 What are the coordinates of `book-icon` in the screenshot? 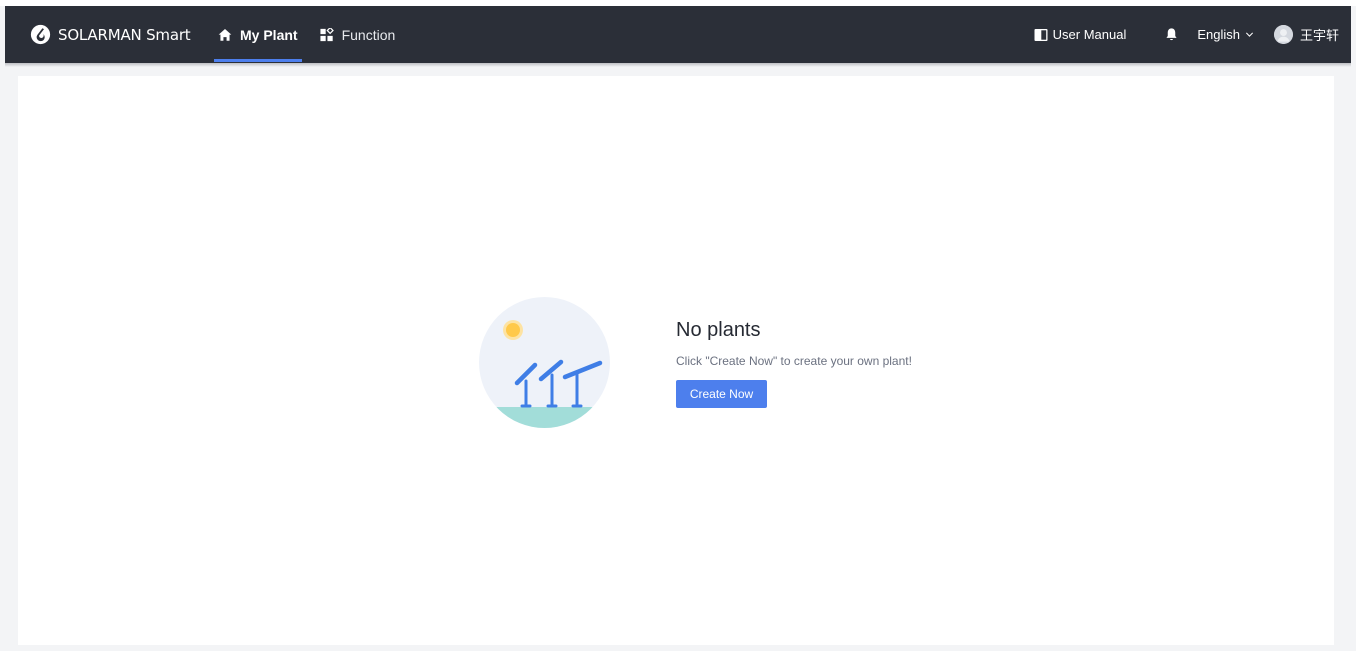 It's located at (1041, 34).